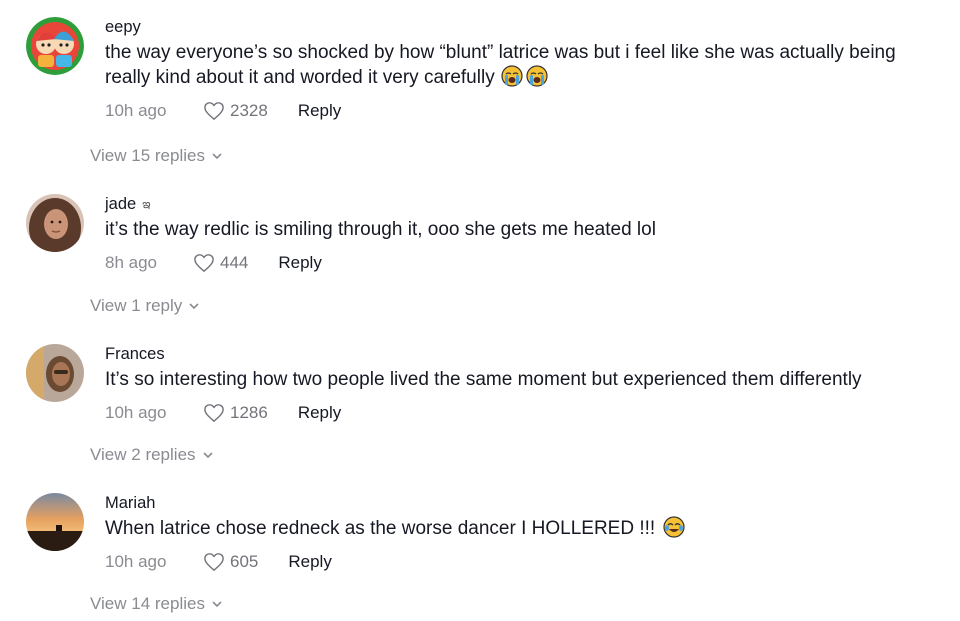  I want to click on username-text: eepy, so click(123, 27).